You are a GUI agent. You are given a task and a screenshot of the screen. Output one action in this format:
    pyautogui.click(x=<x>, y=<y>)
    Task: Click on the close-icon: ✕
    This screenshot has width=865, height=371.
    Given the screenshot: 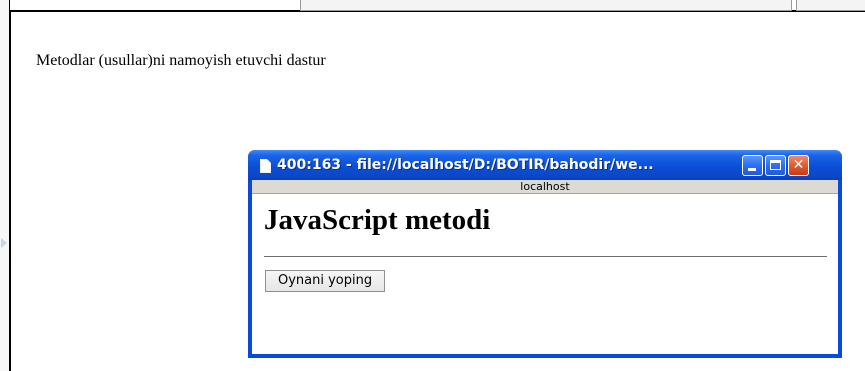 What is the action you would take?
    pyautogui.click(x=798, y=165)
    